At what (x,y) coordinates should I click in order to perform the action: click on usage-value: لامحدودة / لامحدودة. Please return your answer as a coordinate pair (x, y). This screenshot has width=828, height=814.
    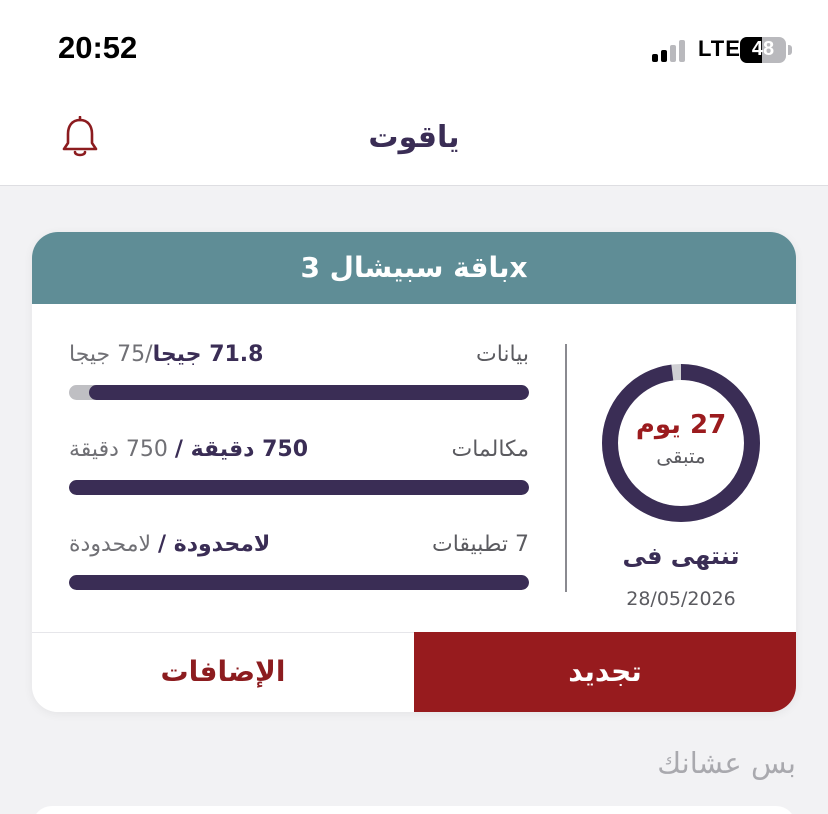
    Looking at the image, I should click on (169, 544).